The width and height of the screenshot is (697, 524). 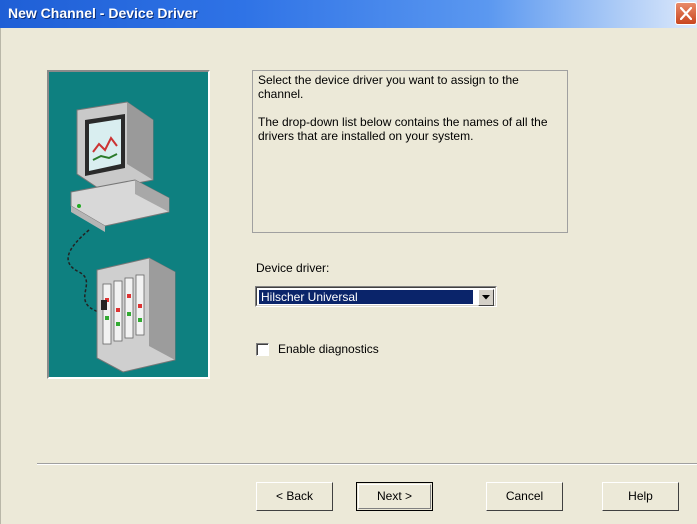 I want to click on device-driver-selected-value: Hilscher Universal, so click(x=366, y=297).